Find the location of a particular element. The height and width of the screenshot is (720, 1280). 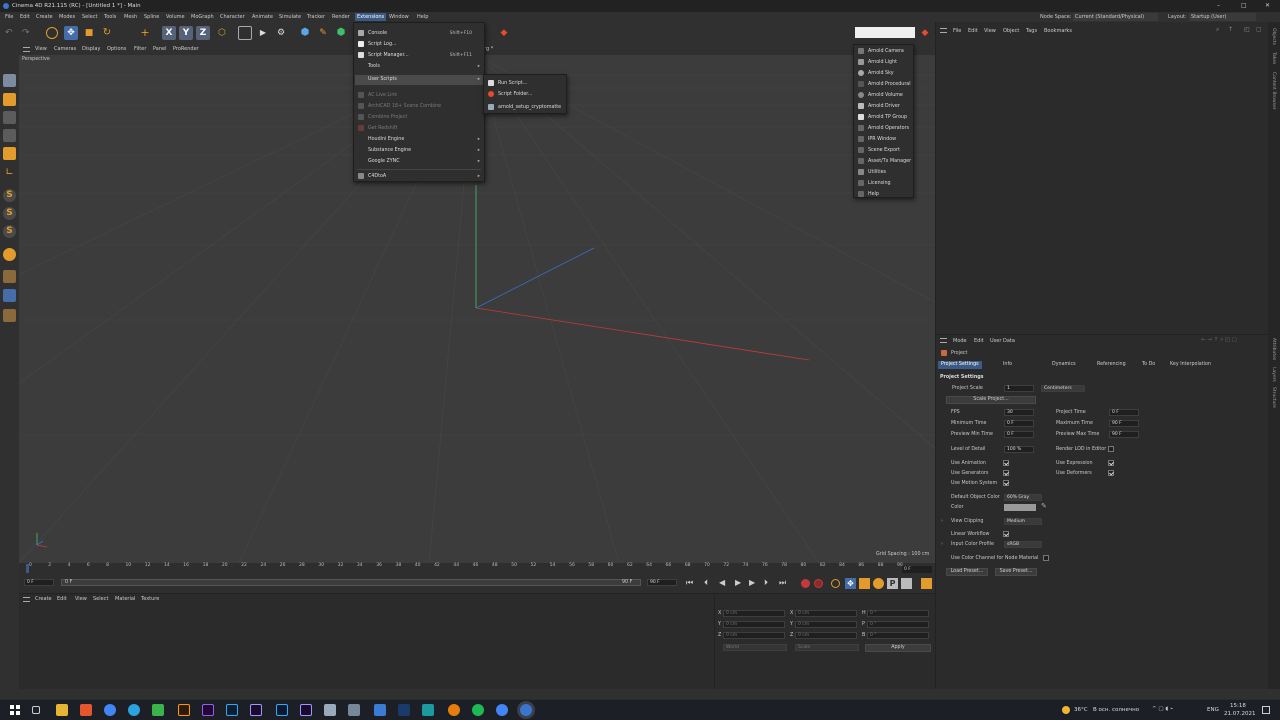

project-scale-field: 1 is located at coordinates (1019, 388).